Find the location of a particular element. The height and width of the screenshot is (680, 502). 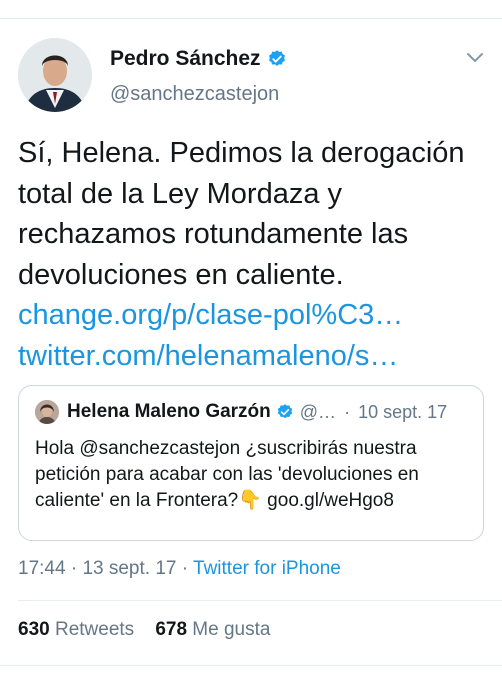

bottom-divider is located at coordinates (251, 665).